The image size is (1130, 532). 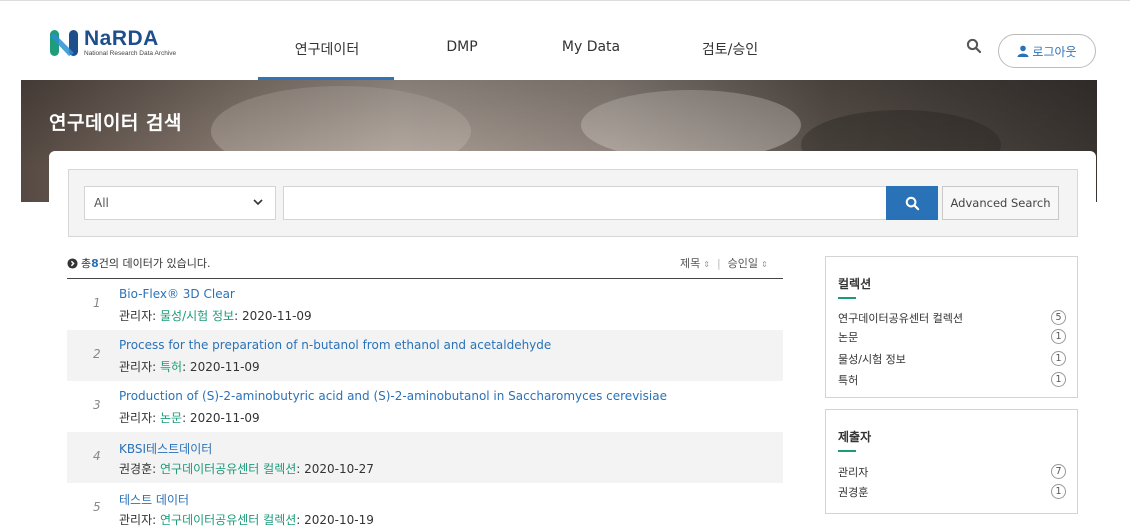 I want to click on facet-item: 논문 1, so click(x=952, y=338).